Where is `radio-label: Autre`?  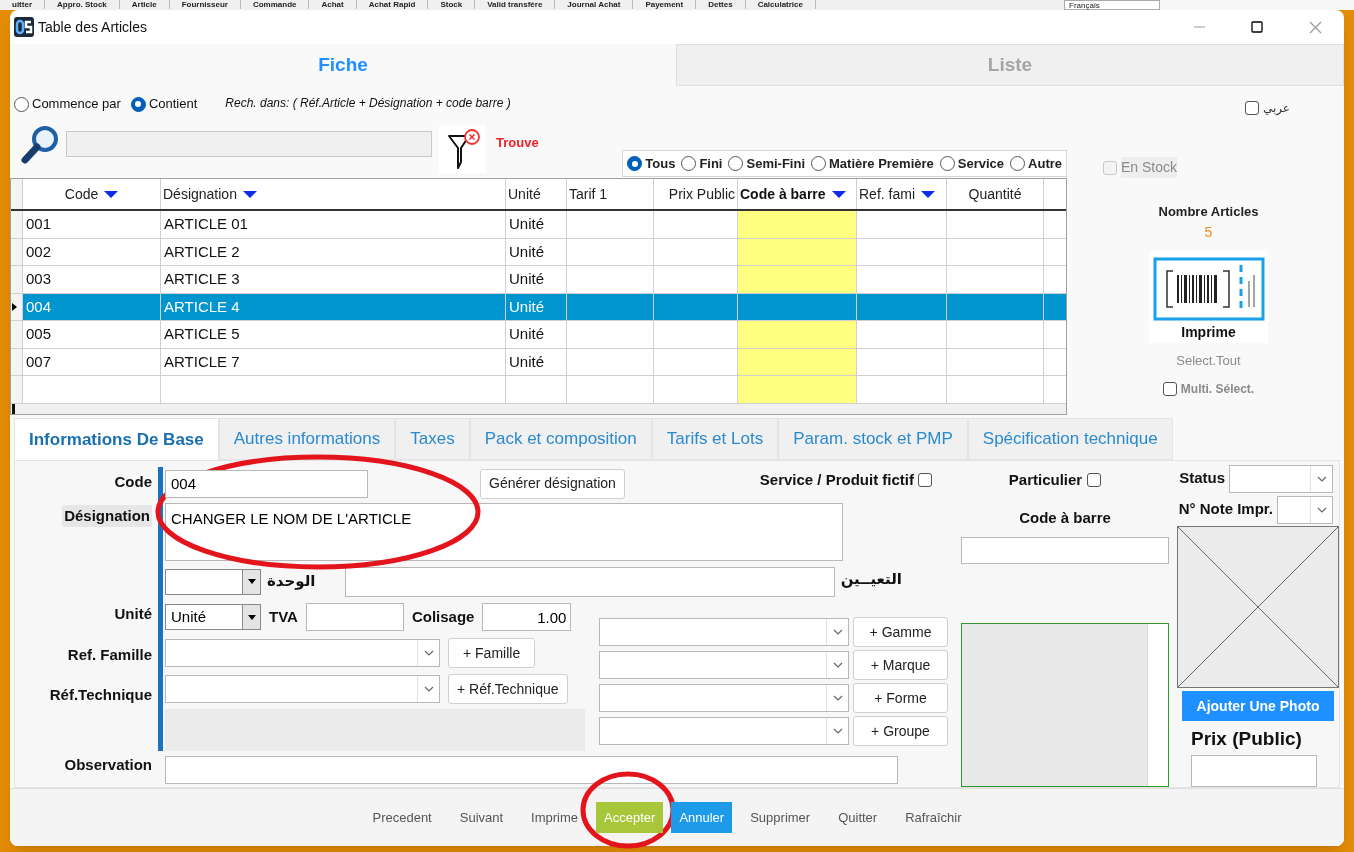 radio-label: Autre is located at coordinates (1045, 163).